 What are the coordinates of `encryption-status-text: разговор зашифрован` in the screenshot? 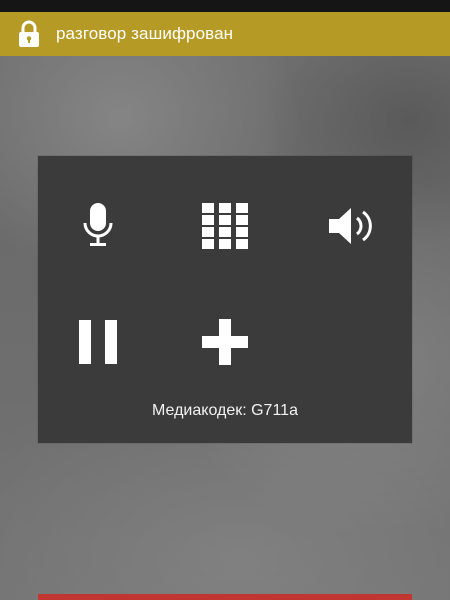 It's located at (145, 33).